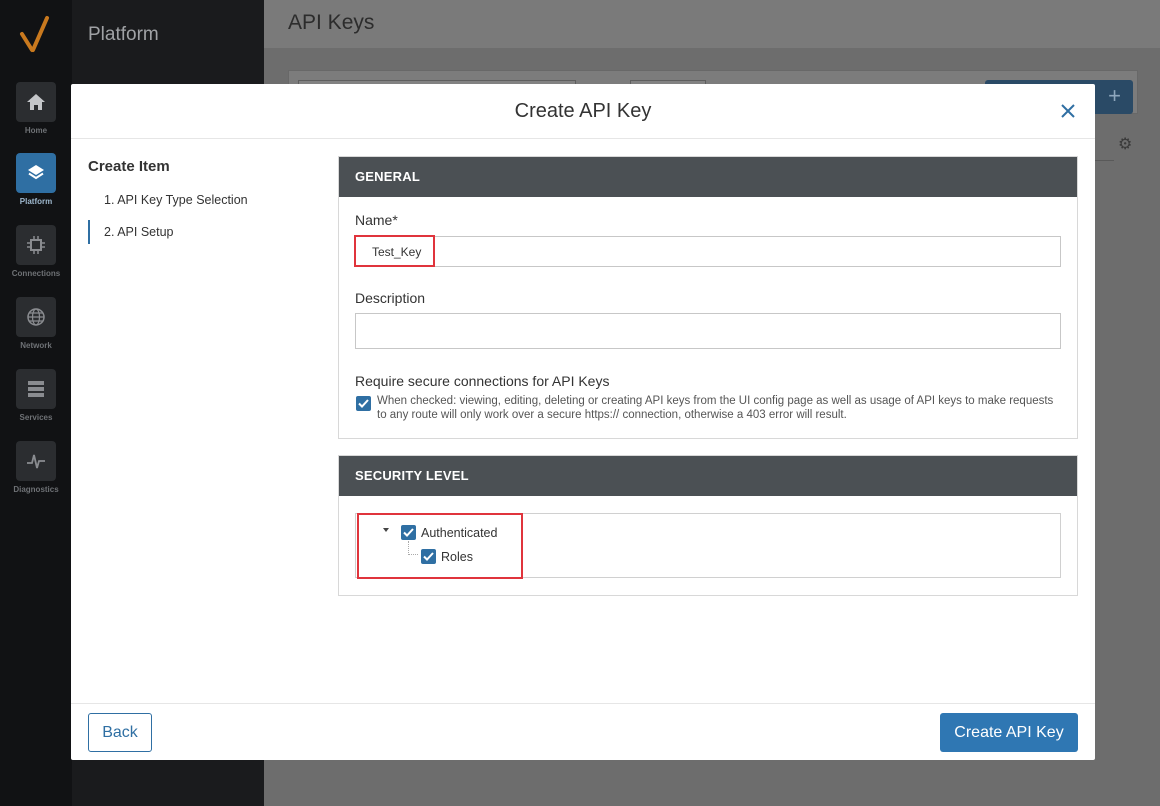  What do you see at coordinates (36, 389) in the screenshot?
I see `server-icon` at bounding box center [36, 389].